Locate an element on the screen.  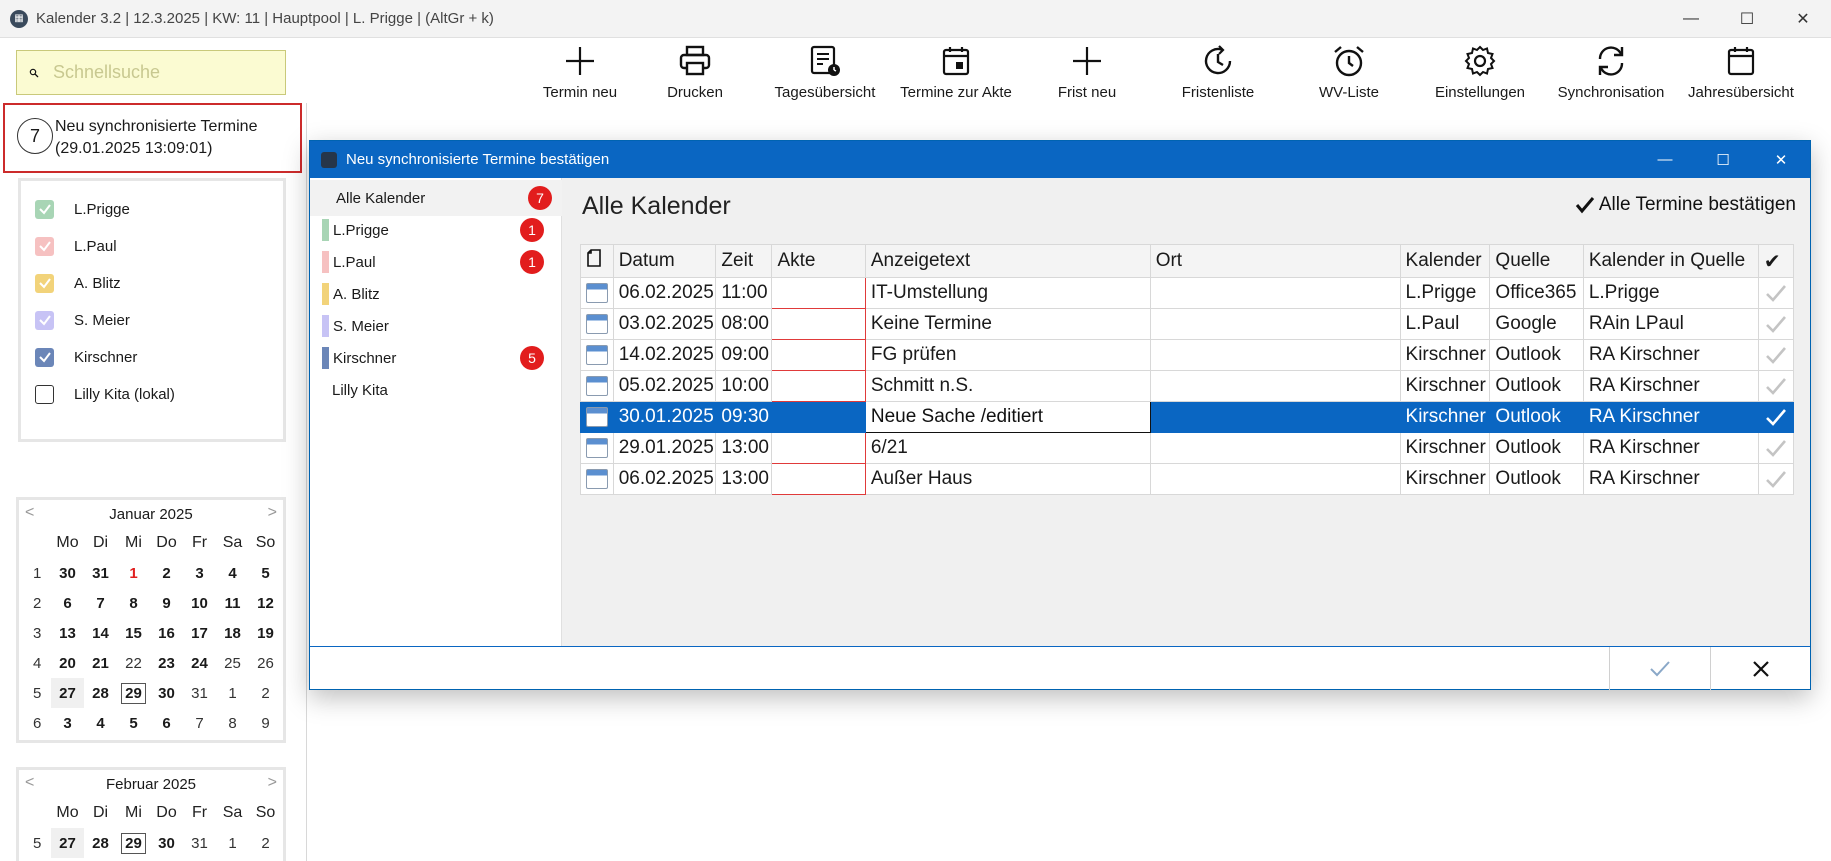
calendar-day: 8 is located at coordinates (232, 723).